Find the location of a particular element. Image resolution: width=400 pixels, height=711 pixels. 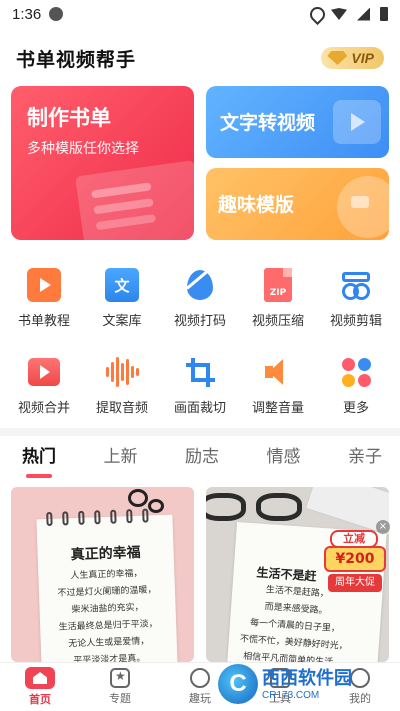

tool-label: 提取音频 is located at coordinates (121, 408).